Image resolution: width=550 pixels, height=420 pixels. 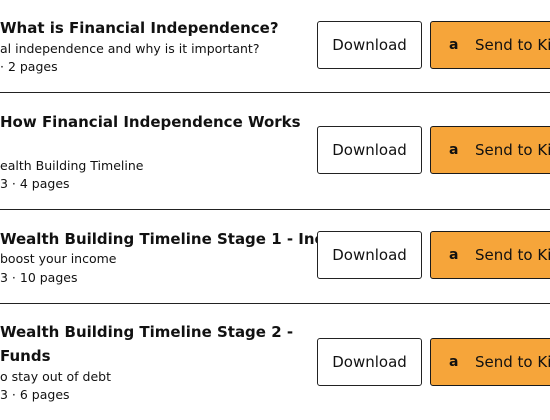 What do you see at coordinates (39, 277) in the screenshot?
I see `chapter-meta: 3 · 10 pages` at bounding box center [39, 277].